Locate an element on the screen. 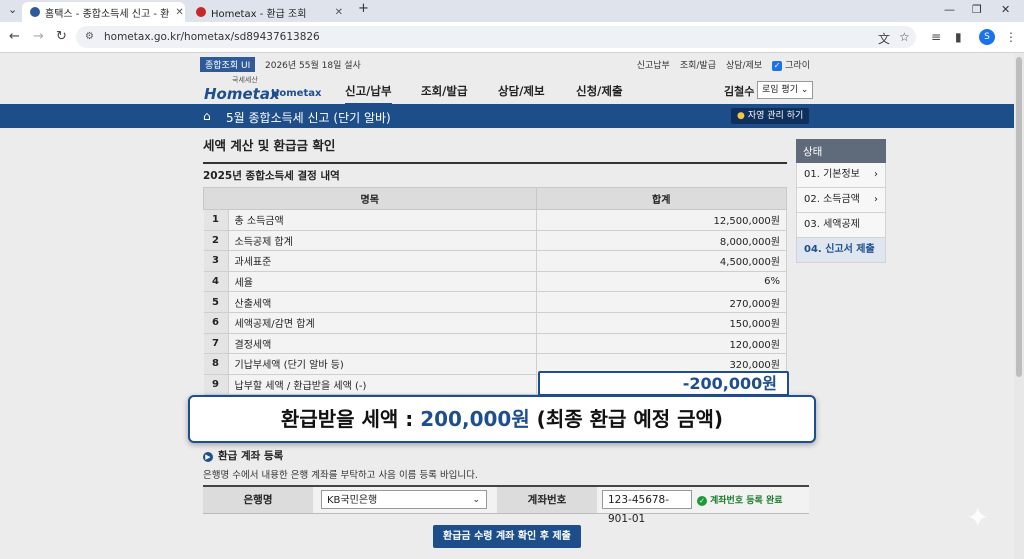  browser-tab: Hometax - 환급 조회 ✕ is located at coordinates (269, 12).